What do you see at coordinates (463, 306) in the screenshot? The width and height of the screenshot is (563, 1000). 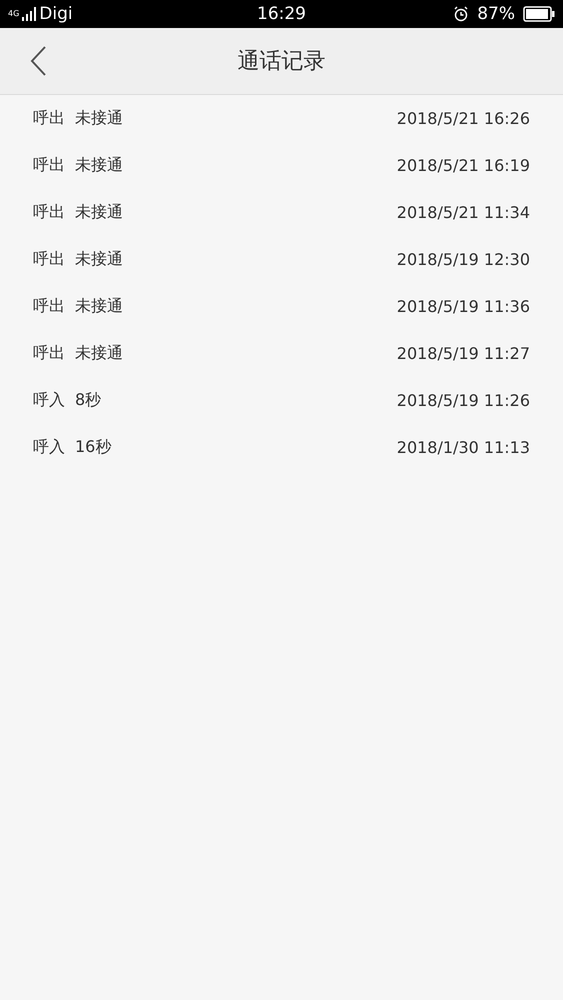 I see `call-datetime: 2018/5/19 11:36` at bounding box center [463, 306].